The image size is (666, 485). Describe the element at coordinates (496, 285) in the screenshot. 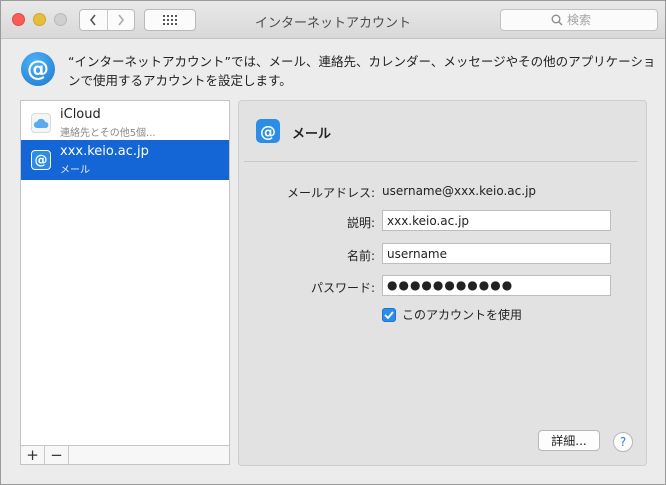

I see `password-field: ●●●●●●●●●●●` at that location.